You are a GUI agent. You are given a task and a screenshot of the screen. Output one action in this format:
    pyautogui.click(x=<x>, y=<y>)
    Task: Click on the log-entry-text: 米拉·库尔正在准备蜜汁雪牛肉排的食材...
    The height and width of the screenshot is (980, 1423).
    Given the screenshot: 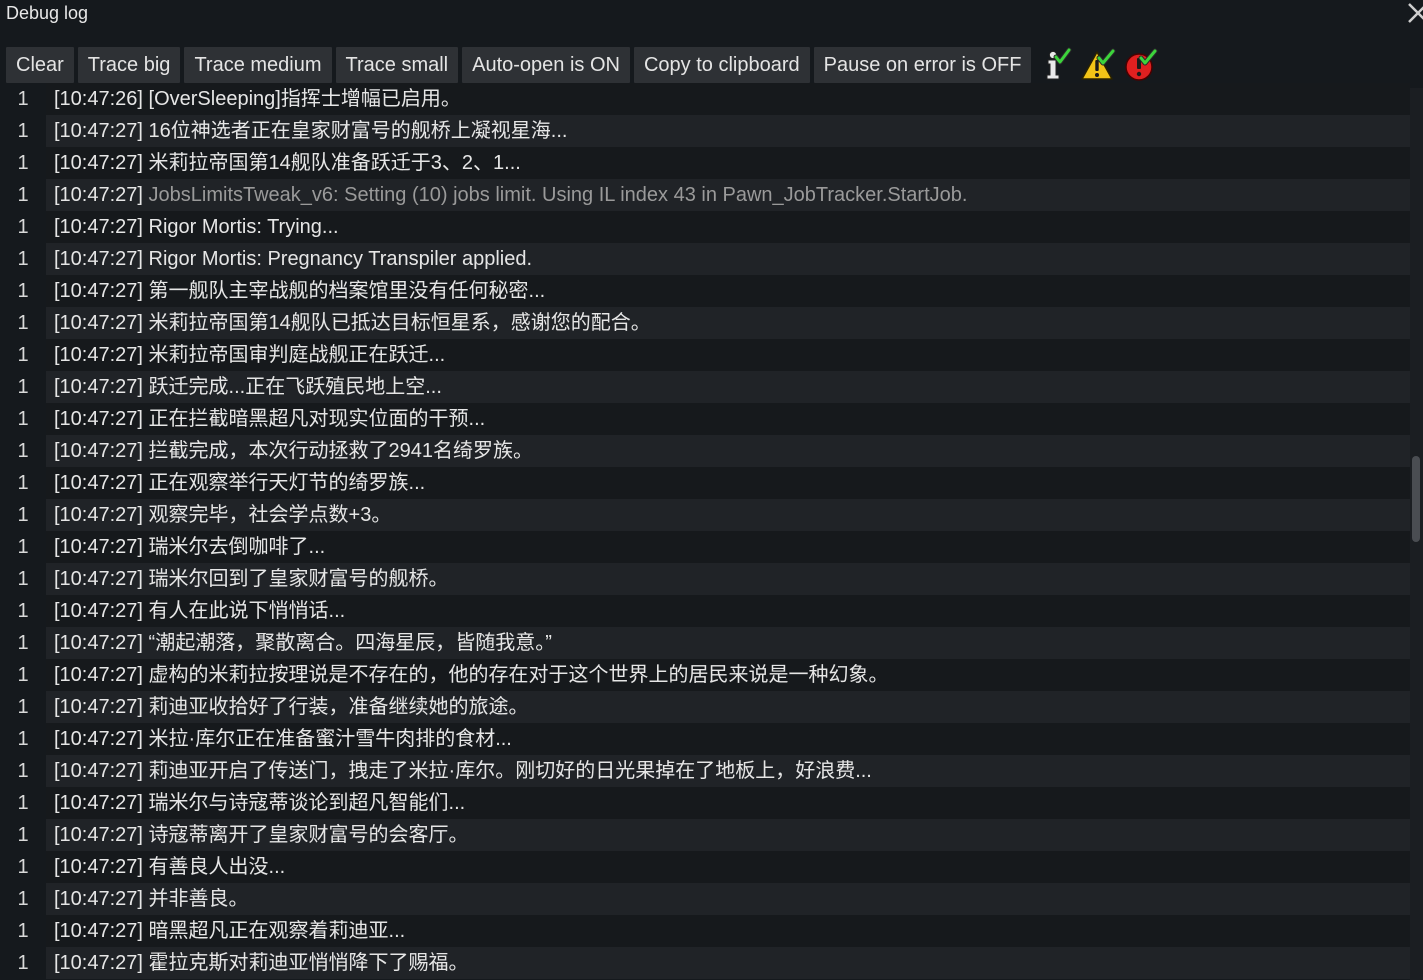 What is the action you would take?
    pyautogui.click(x=330, y=739)
    